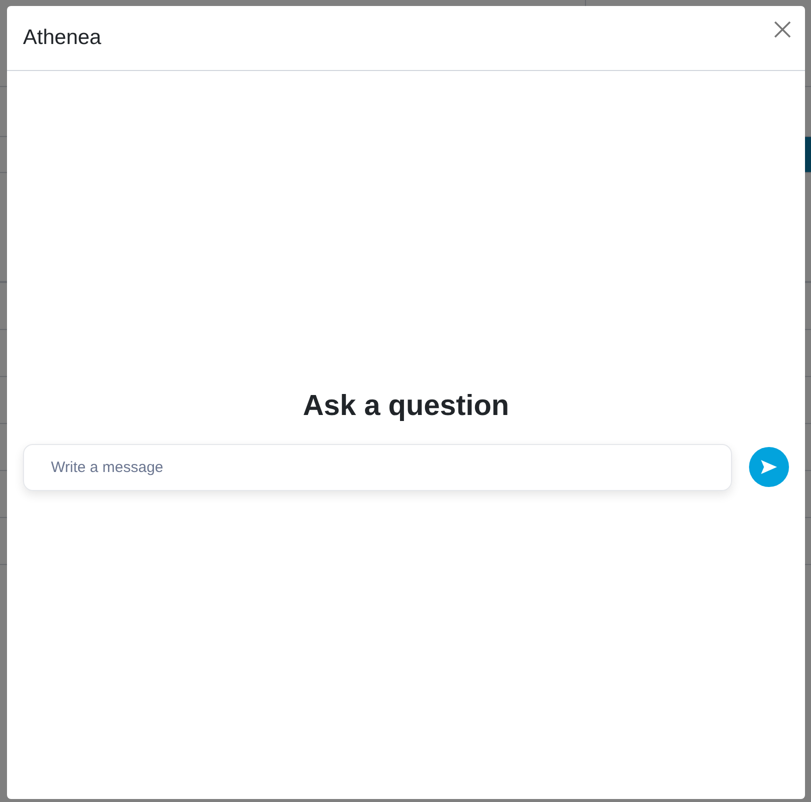 The image size is (811, 802). I want to click on dialog-title: Athenea, so click(62, 38).